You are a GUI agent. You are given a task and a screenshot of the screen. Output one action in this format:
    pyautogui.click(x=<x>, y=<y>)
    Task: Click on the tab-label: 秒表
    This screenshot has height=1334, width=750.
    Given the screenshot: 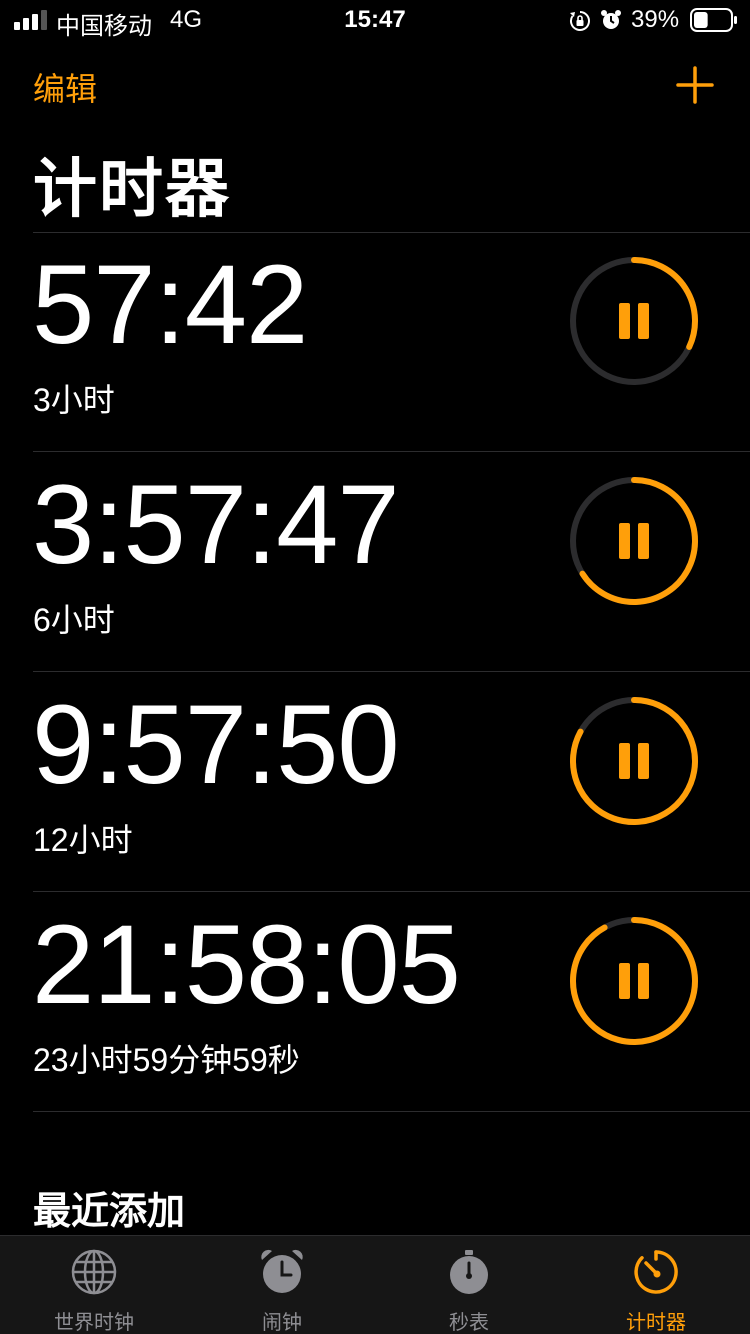 What is the action you would take?
    pyautogui.click(x=469, y=1323)
    